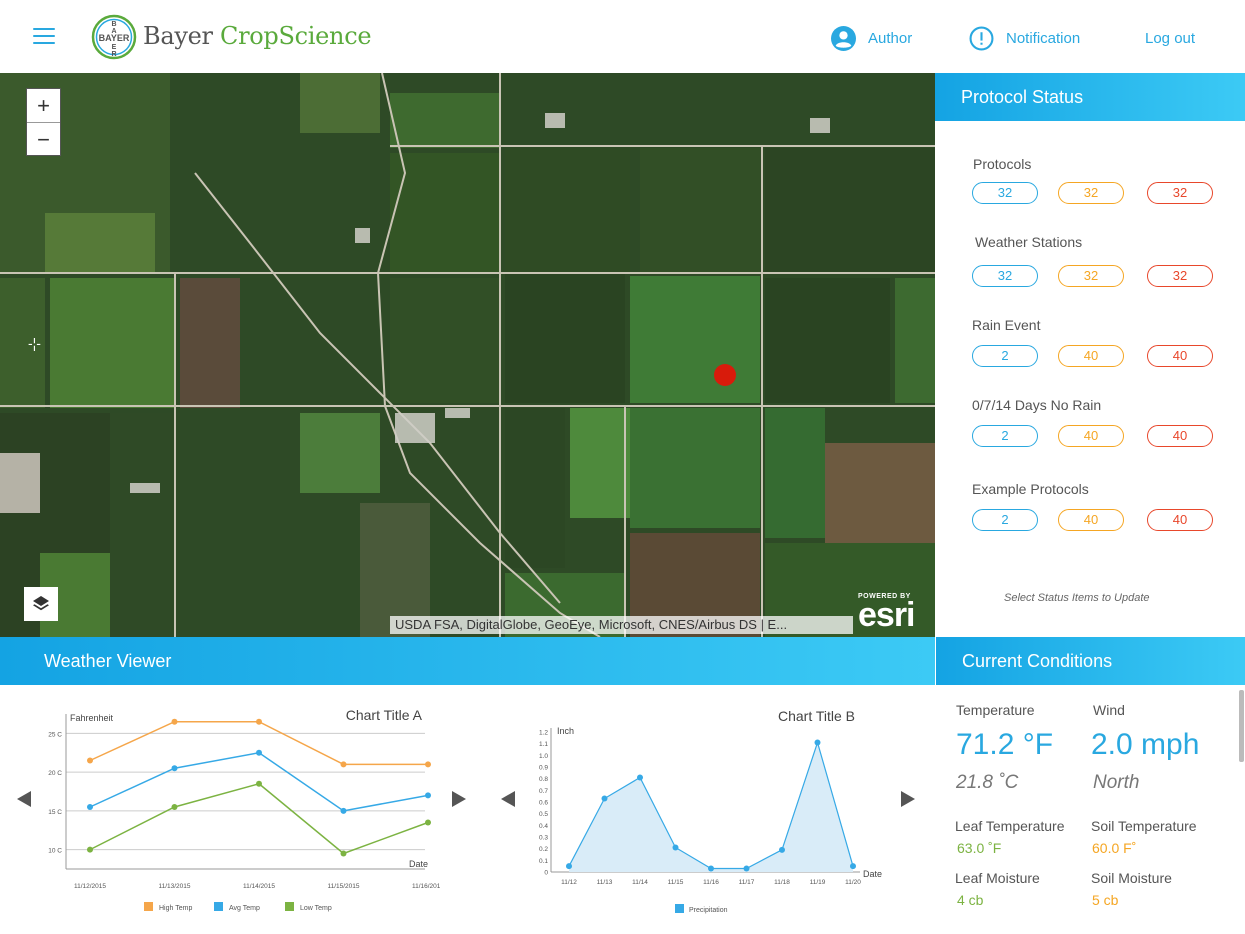 This screenshot has width=1245, height=934. Describe the element at coordinates (1024, 38) in the screenshot. I see `notification-link: Notification` at that location.